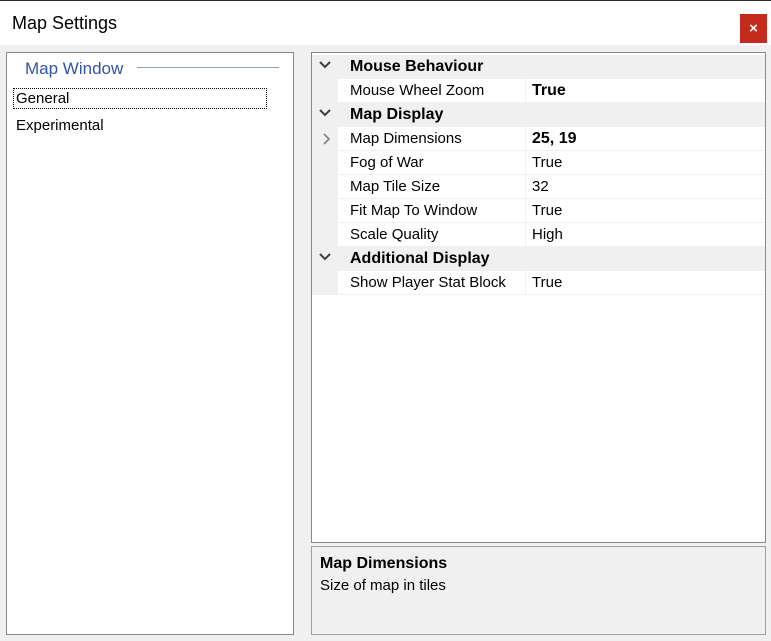 This screenshot has width=771, height=641. Describe the element at coordinates (77, 69) in the screenshot. I see `group-title: Map Window` at that location.